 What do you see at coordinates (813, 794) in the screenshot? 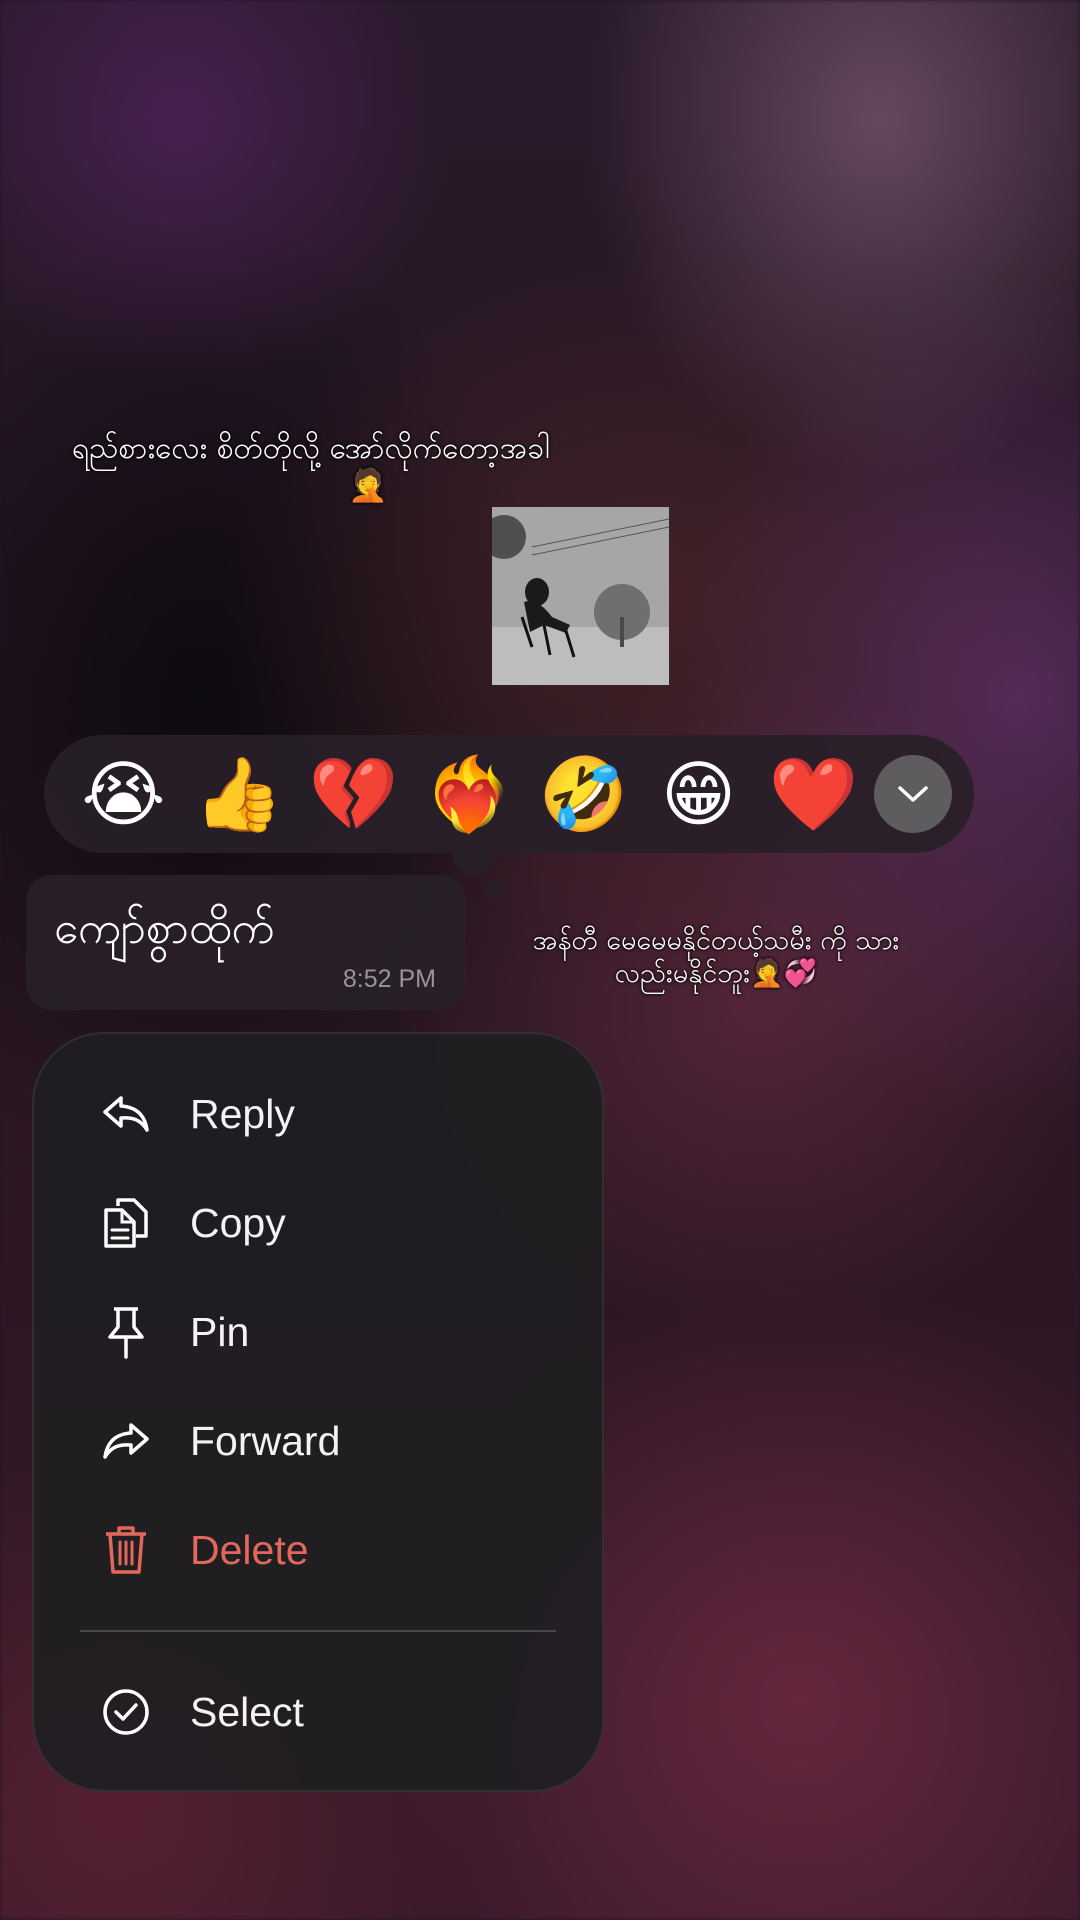
I see `reaction-red-heart: ❤️` at bounding box center [813, 794].